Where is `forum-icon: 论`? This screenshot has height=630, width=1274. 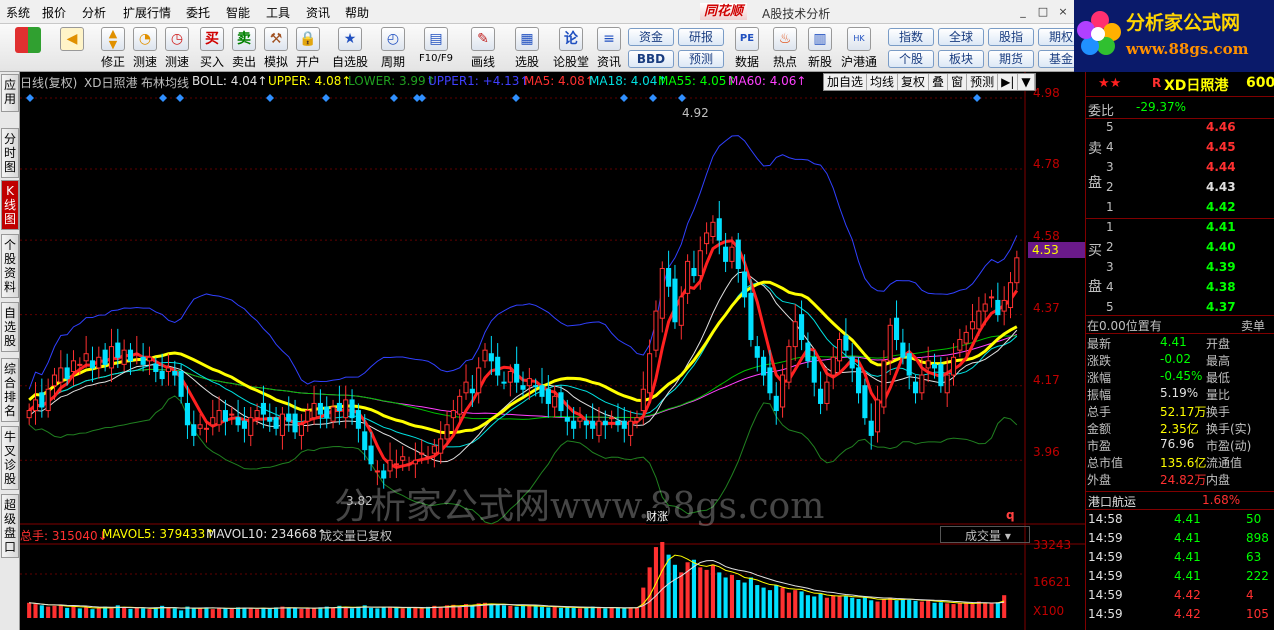 forum-icon: 论 is located at coordinates (571, 39).